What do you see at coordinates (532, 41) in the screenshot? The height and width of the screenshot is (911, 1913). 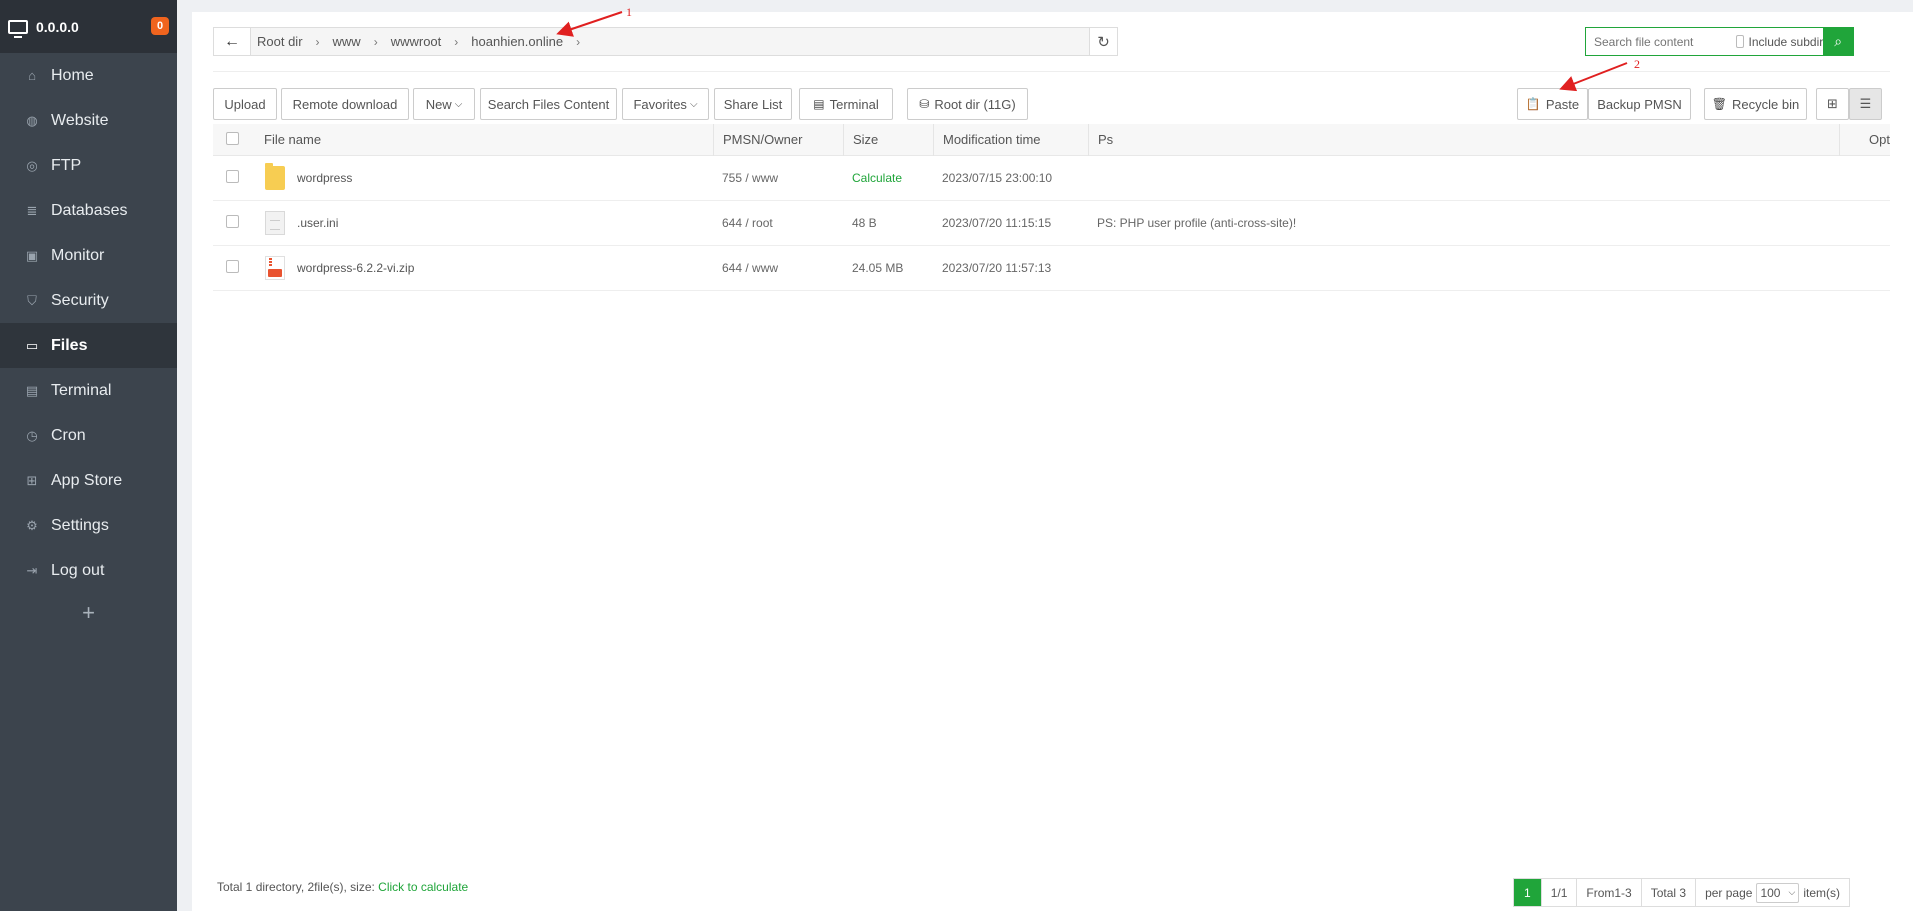 I see `breadcrumb-item-site: hoanhien.online ›` at bounding box center [532, 41].